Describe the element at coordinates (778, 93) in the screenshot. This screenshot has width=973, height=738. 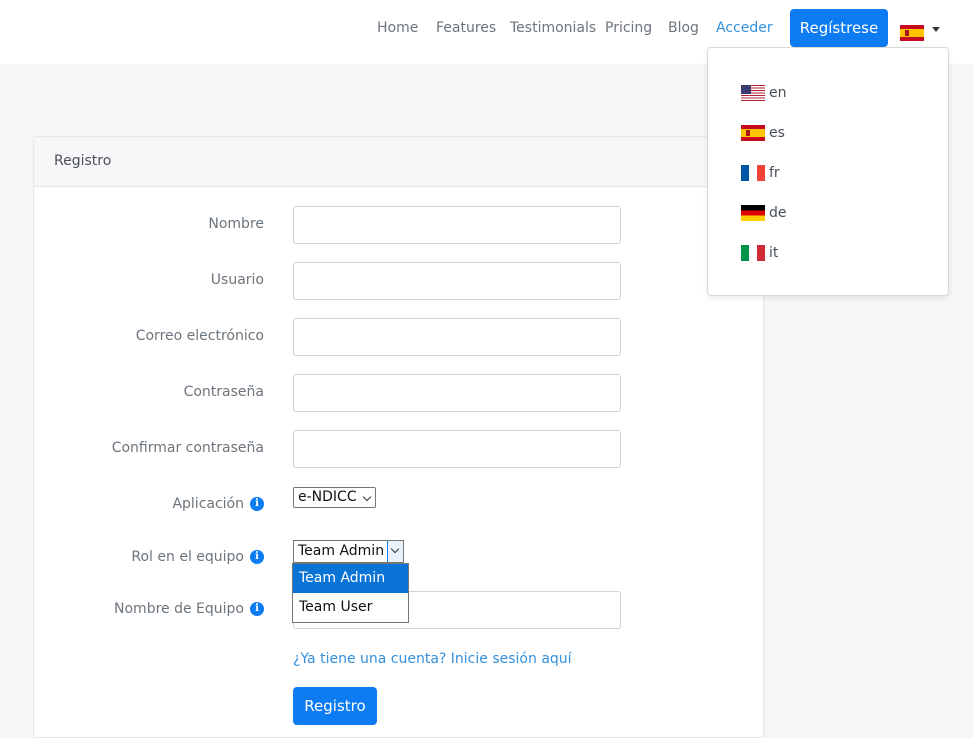
I see `lang-label: en` at that location.